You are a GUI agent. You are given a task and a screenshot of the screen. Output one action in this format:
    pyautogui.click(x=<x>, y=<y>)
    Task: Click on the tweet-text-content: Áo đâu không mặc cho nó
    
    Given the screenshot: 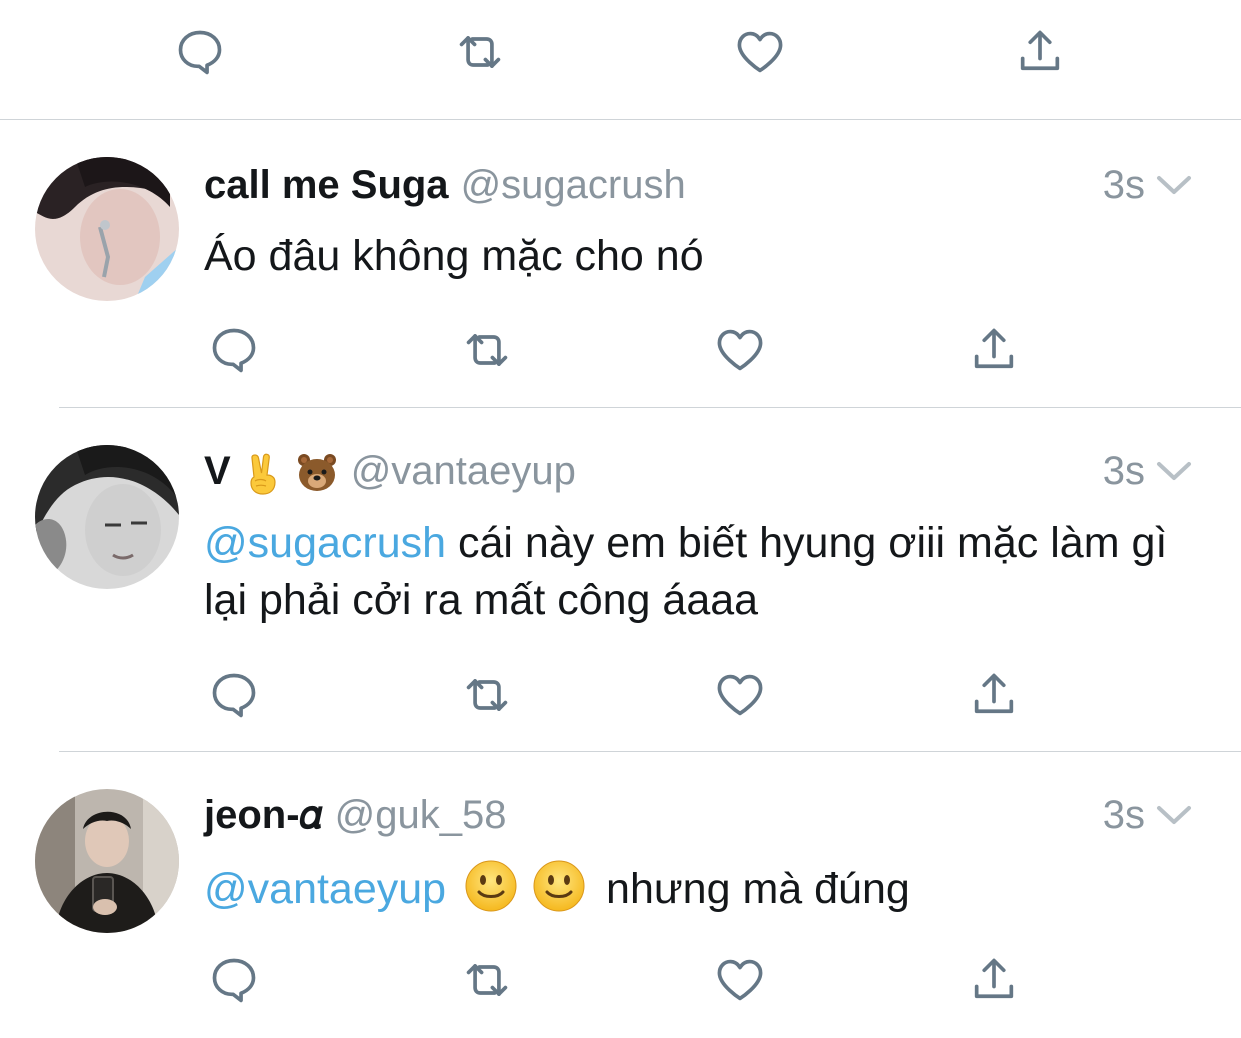 What is the action you would take?
    pyautogui.click(x=454, y=256)
    